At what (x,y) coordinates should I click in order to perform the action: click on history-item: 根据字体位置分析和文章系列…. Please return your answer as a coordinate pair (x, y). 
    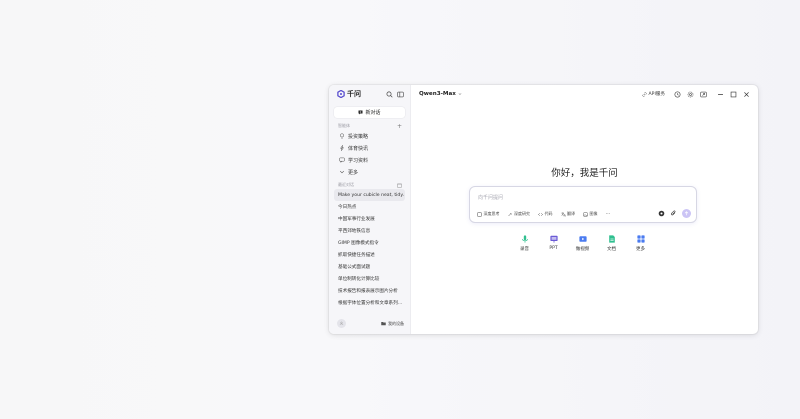
    Looking at the image, I should click on (369, 303).